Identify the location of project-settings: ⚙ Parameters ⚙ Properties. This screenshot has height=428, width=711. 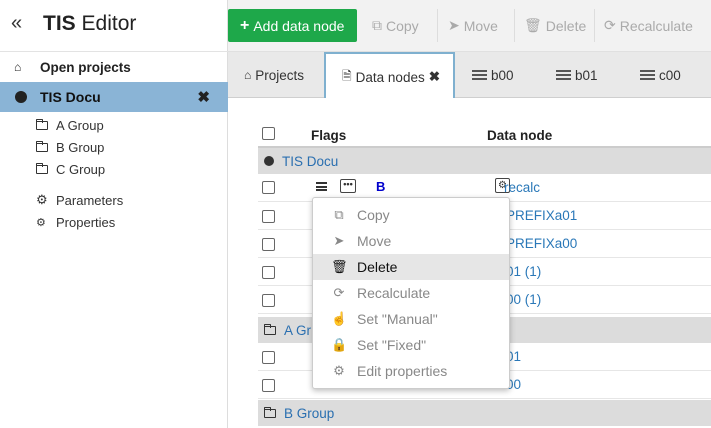
(79, 211).